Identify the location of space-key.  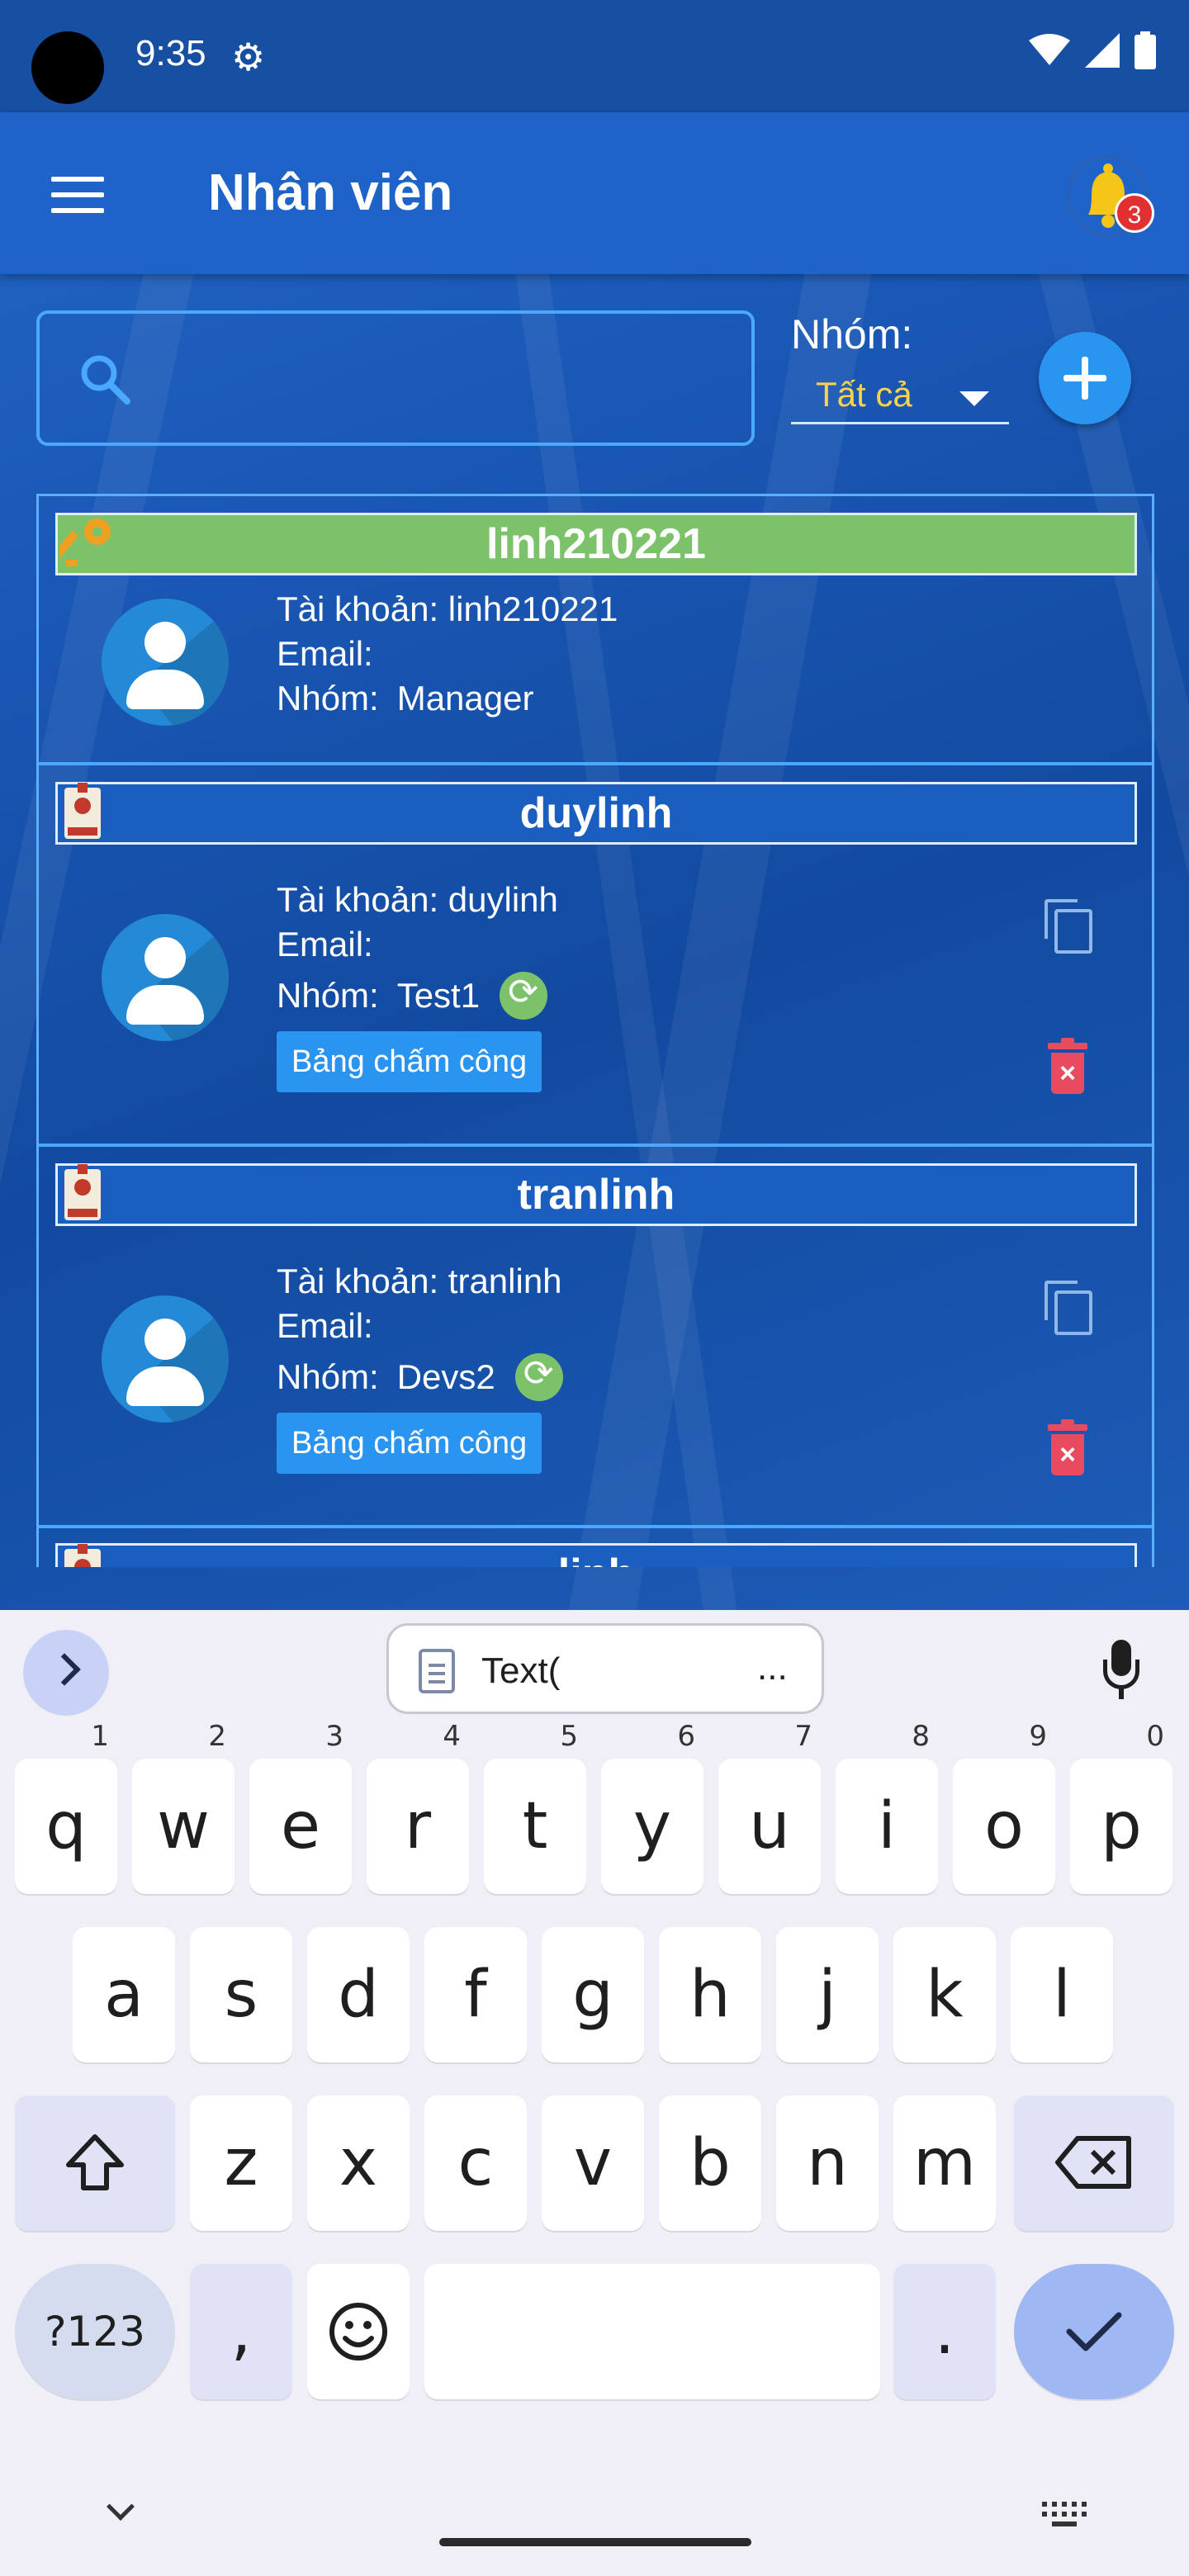
(652, 2331).